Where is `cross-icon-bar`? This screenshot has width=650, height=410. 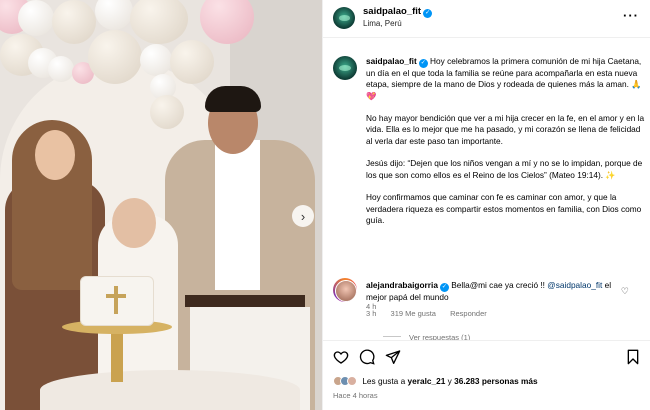 cross-icon-bar is located at coordinates (116, 296).